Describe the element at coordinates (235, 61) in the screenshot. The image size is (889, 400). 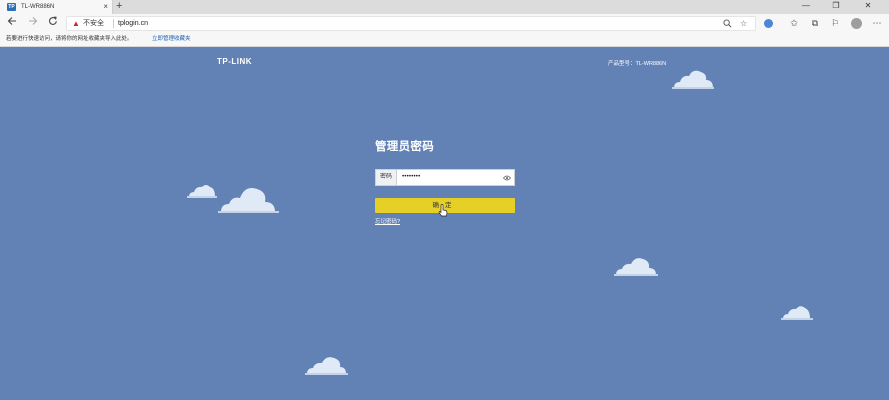
I see `tp-link-logo: TP-LINK` at that location.